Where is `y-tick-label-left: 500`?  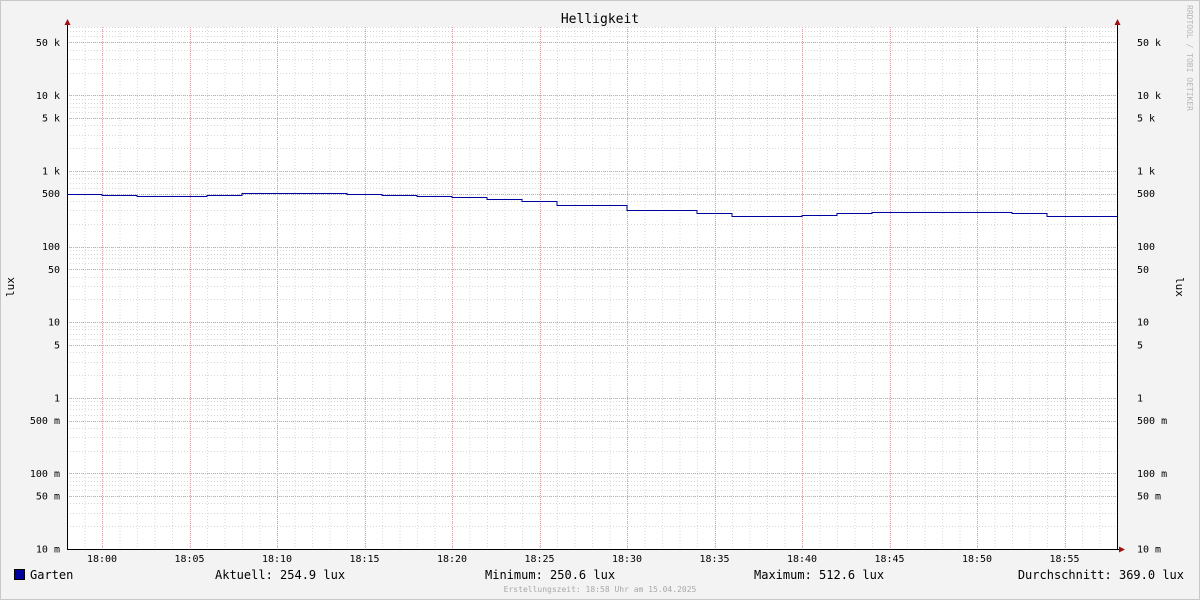 y-tick-label-left: 500 is located at coordinates (51, 194).